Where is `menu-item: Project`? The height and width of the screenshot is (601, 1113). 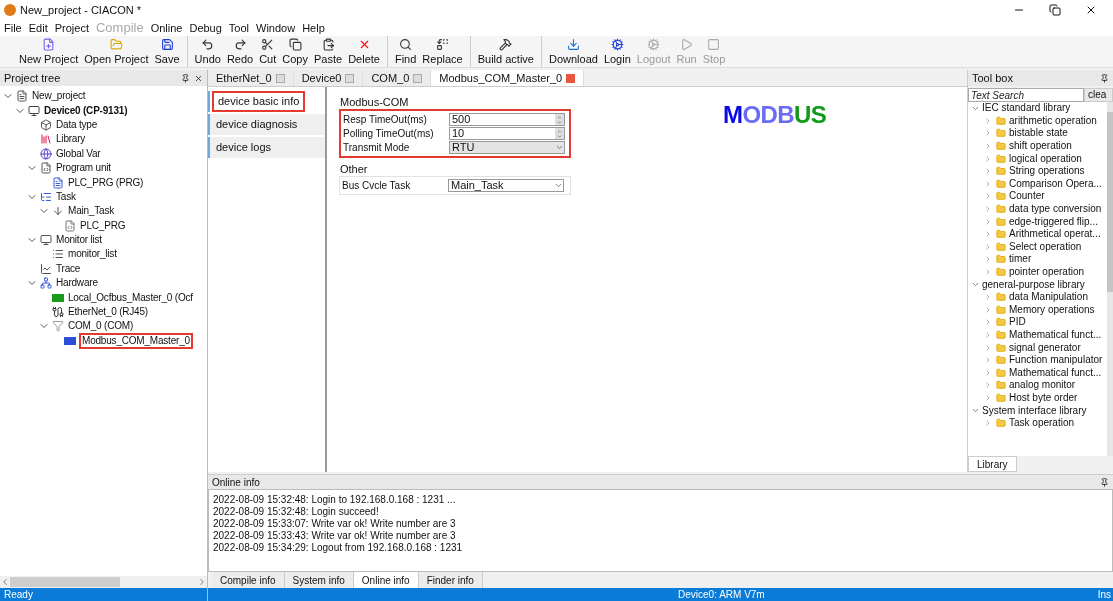 menu-item: Project is located at coordinates (71, 28).